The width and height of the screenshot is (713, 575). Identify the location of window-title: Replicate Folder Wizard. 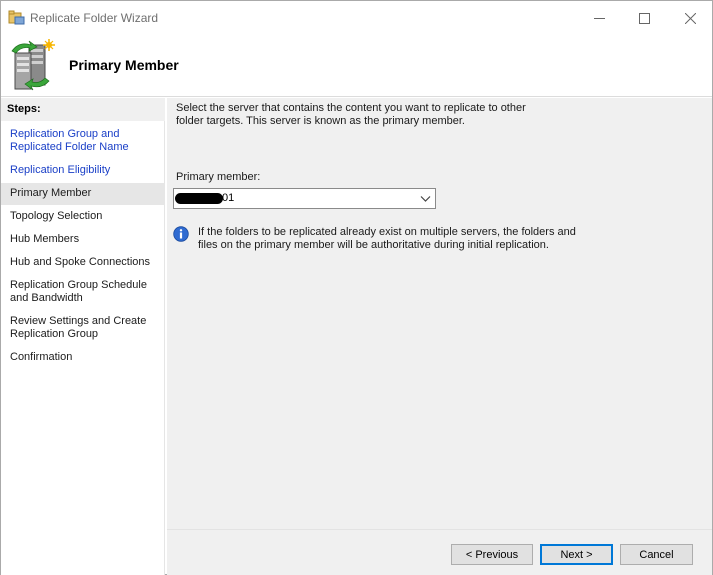
(94, 18).